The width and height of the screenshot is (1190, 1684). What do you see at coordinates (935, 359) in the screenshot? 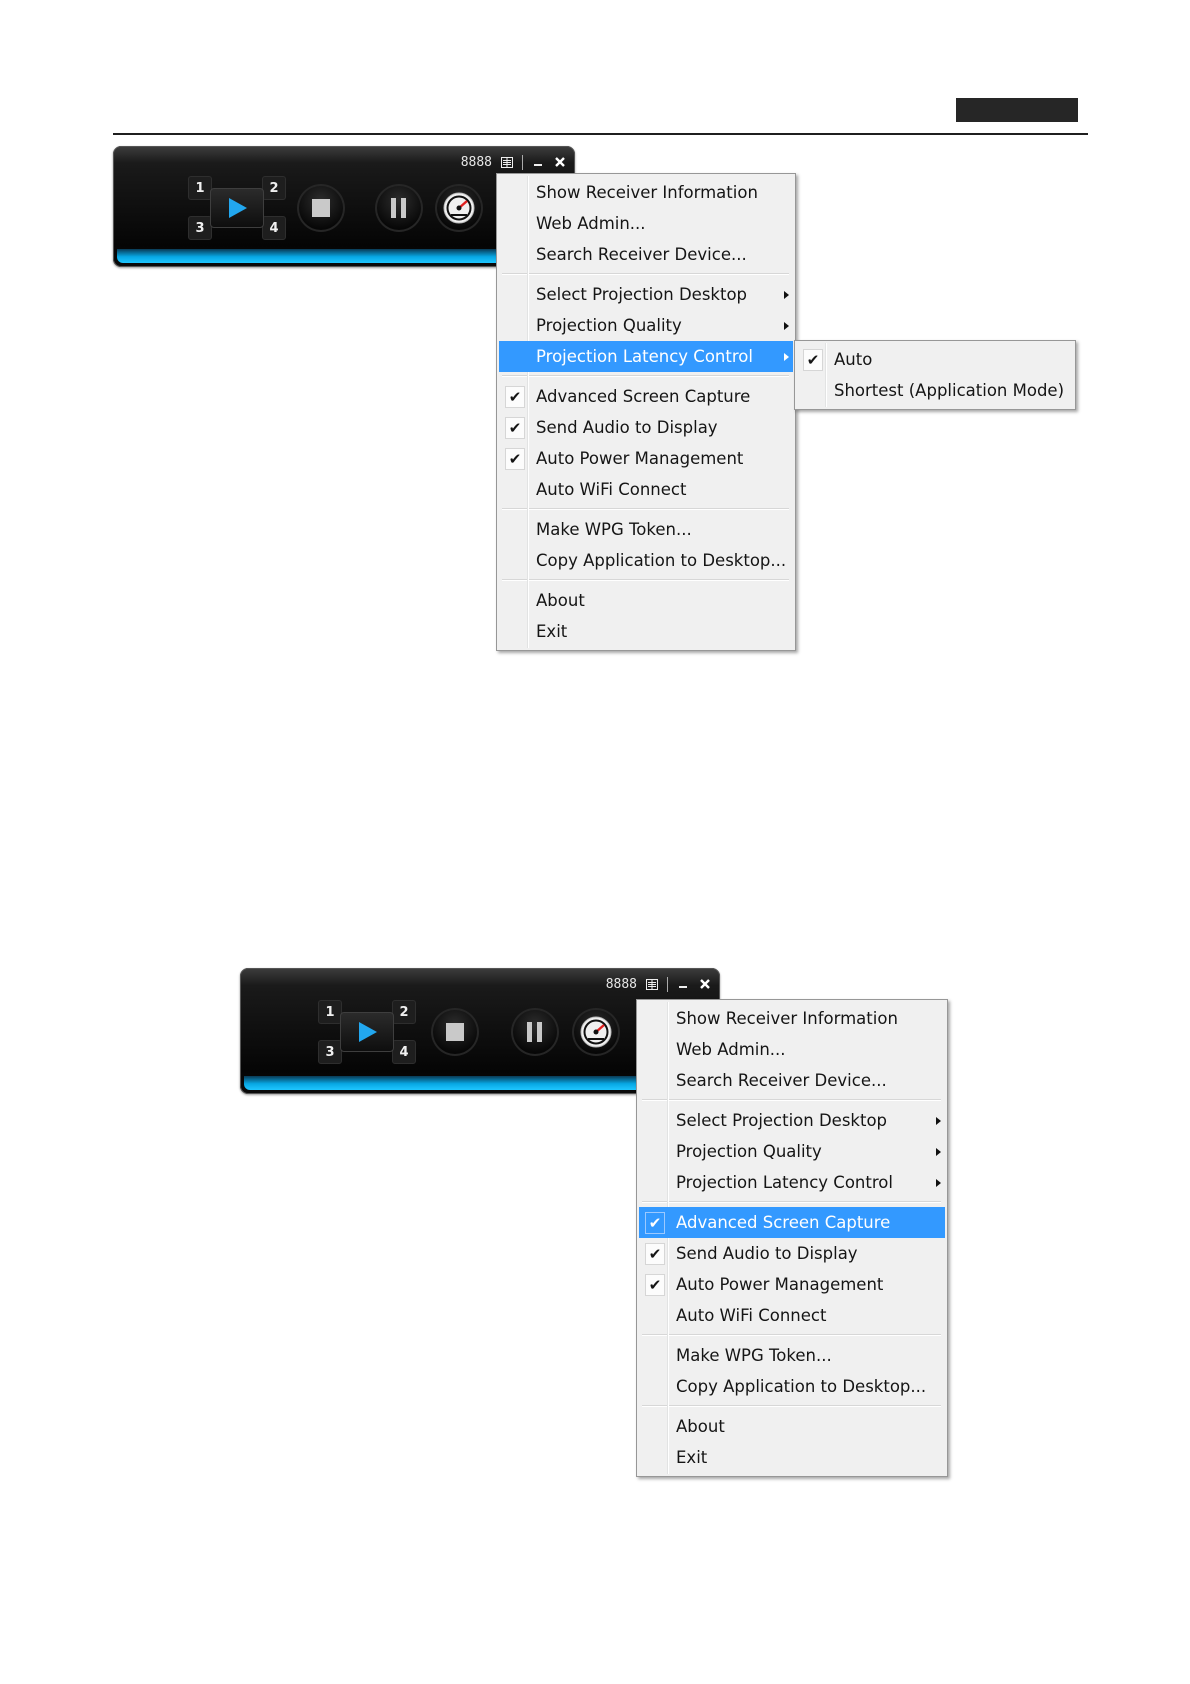
I see `submenu-item-auto: ✔ Auto` at bounding box center [935, 359].